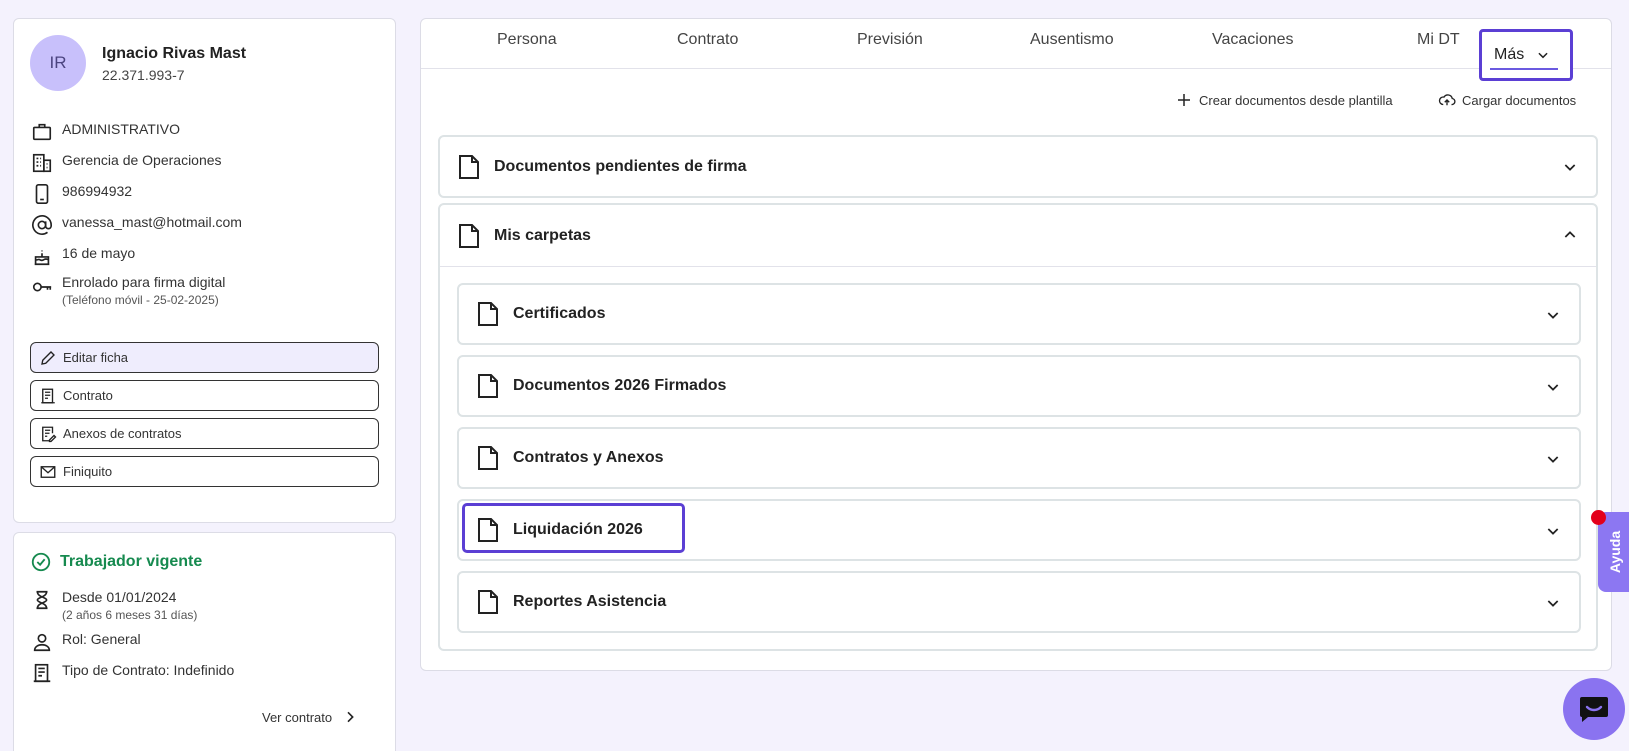 This screenshot has height=751, width=1629. I want to click on chevron-up-icon, so click(1570, 234).